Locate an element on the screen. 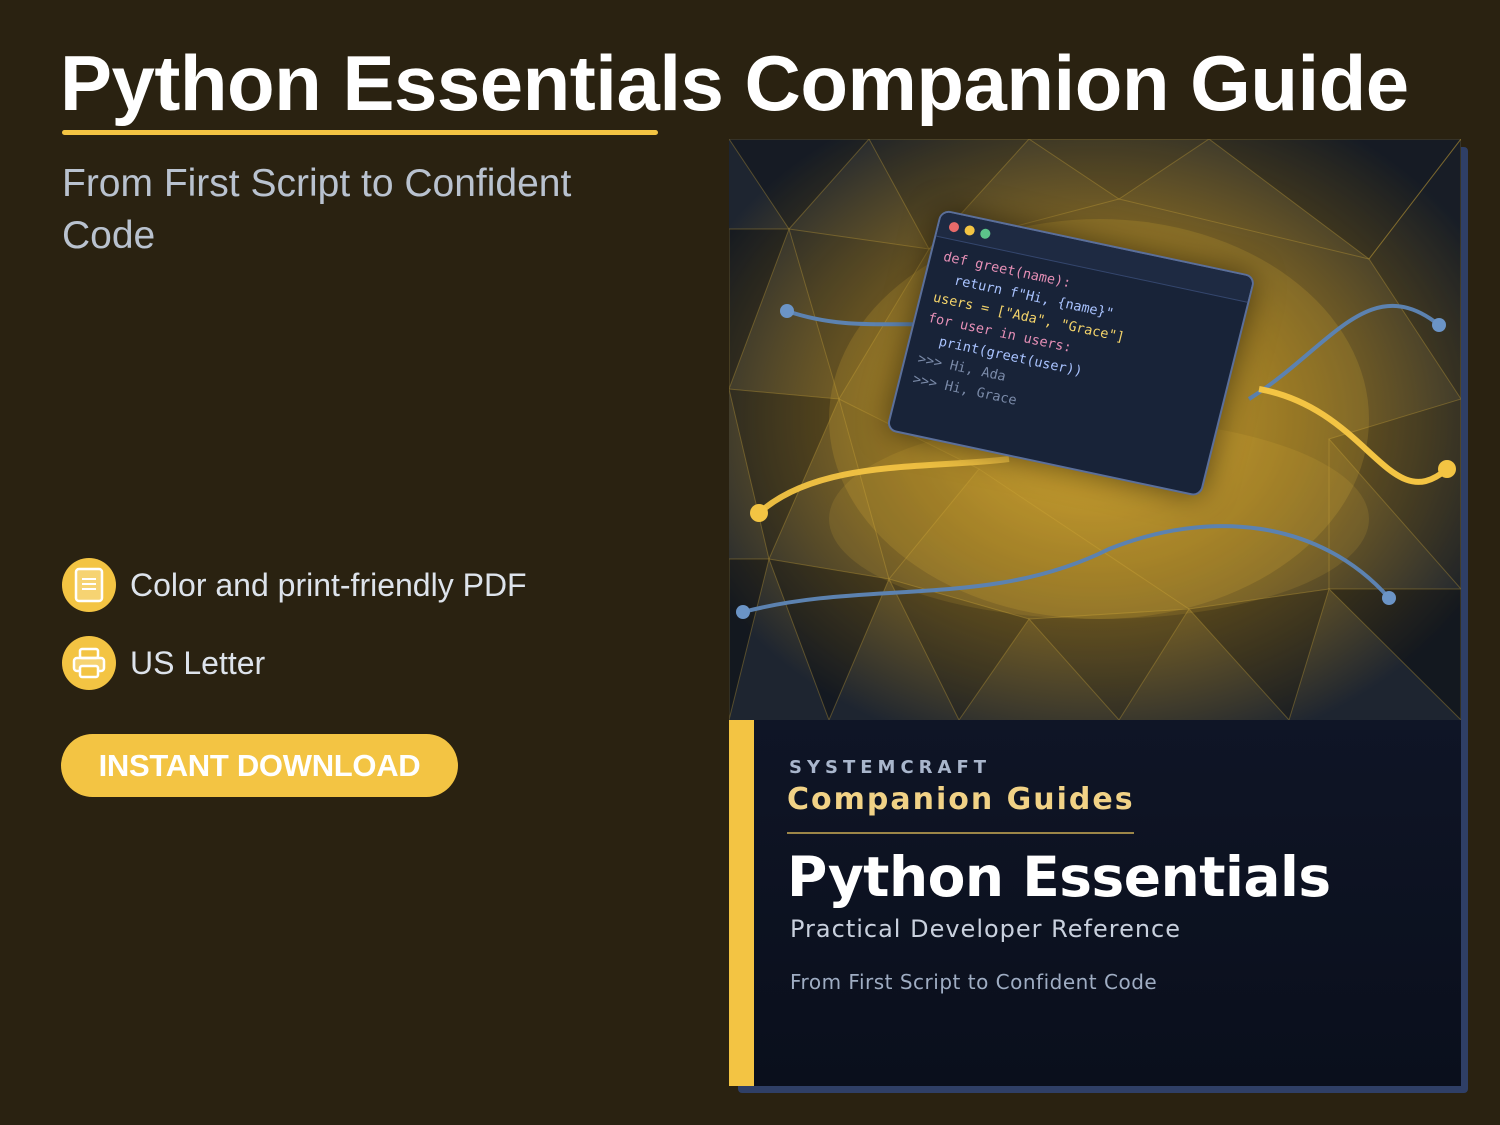 The width and height of the screenshot is (1500, 1125). feature-label-pdf: Color and print-friendly PDF is located at coordinates (328, 584).